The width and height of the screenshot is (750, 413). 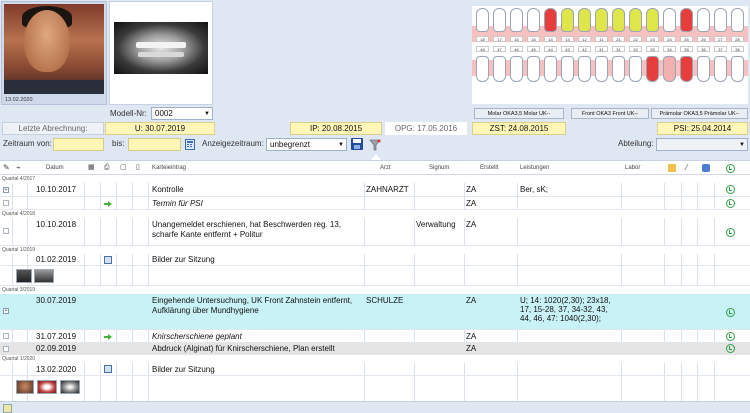 What do you see at coordinates (6, 168) in the screenshot?
I see `edit-column-icon: ✎` at bounding box center [6, 168].